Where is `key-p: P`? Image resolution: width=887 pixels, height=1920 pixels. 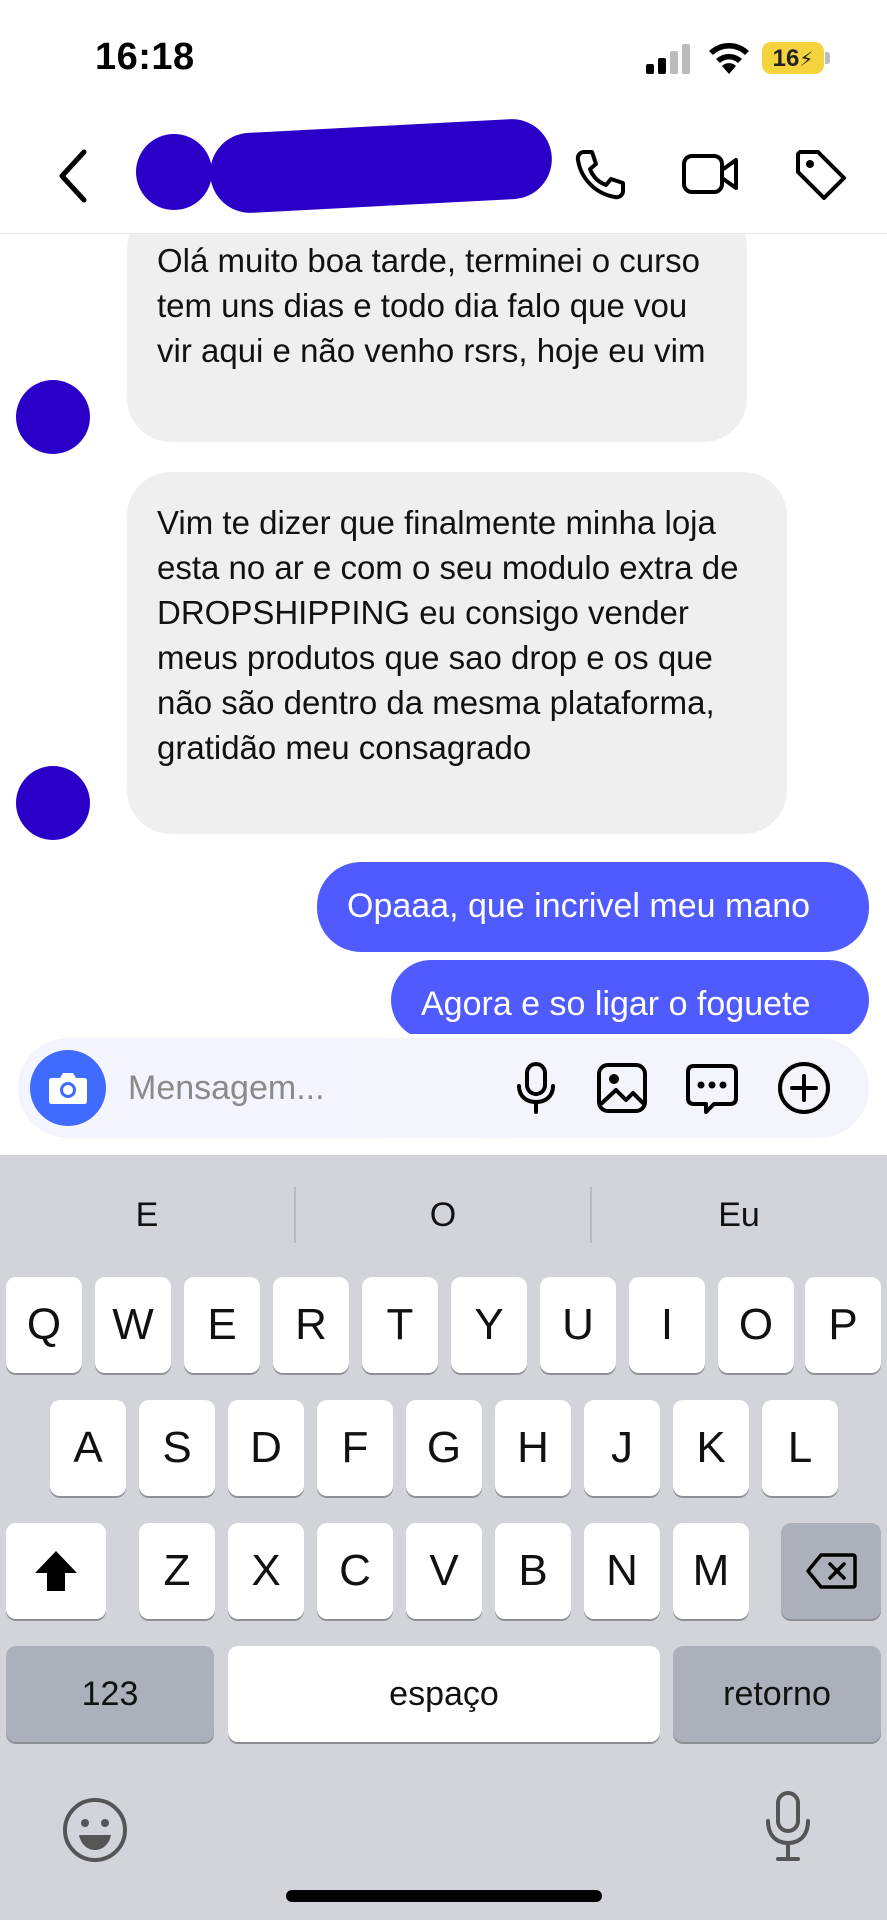 key-p: P is located at coordinates (843, 1325).